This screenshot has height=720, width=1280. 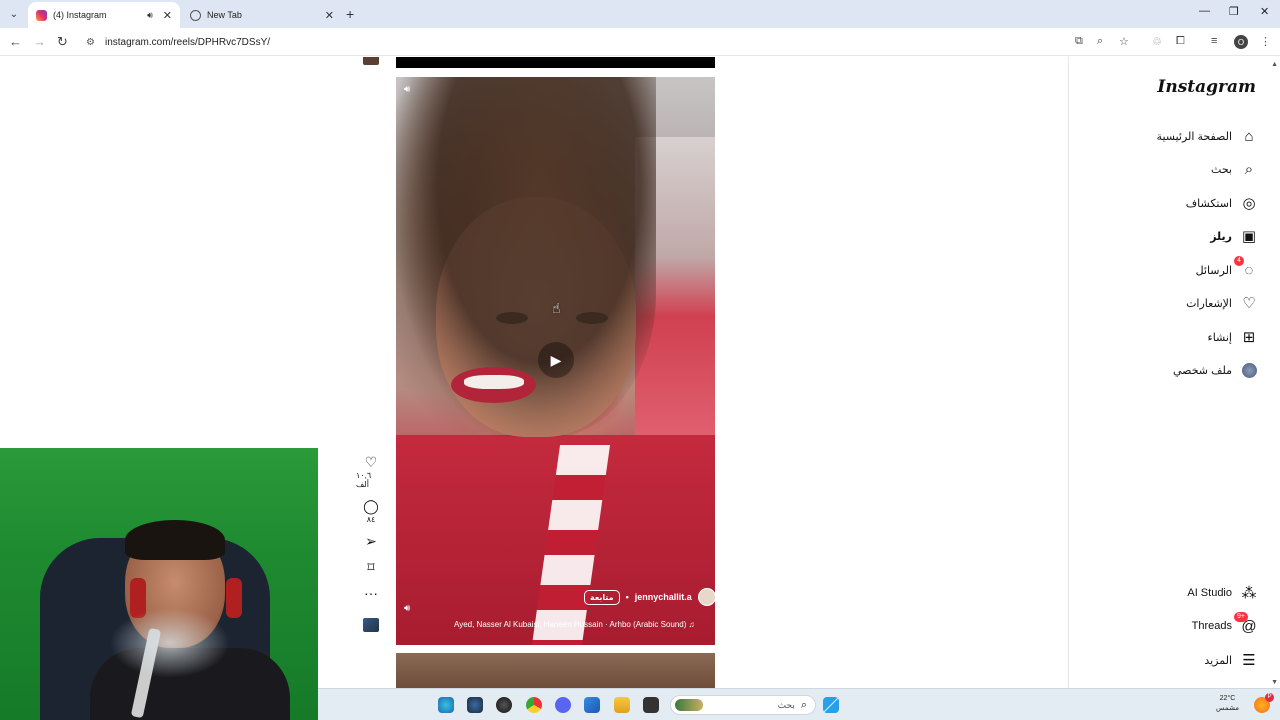 What do you see at coordinates (1239, 261) in the screenshot?
I see `messages-badge: 4` at bounding box center [1239, 261].